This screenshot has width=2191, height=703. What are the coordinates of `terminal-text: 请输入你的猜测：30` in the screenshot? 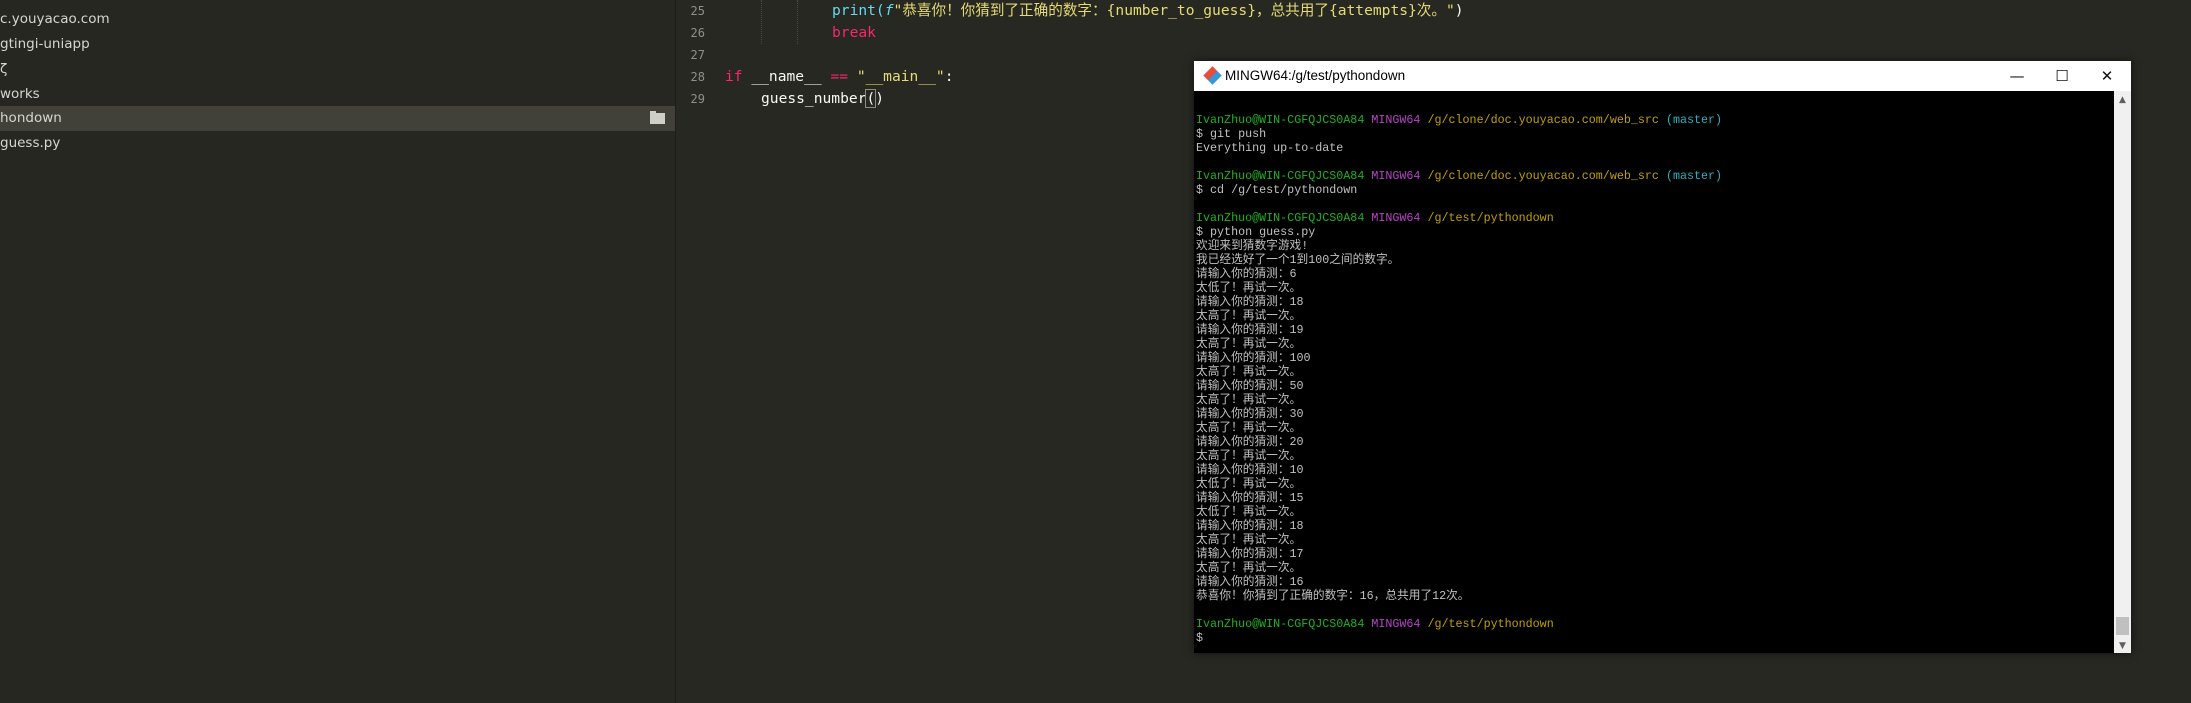 It's located at (1250, 414).